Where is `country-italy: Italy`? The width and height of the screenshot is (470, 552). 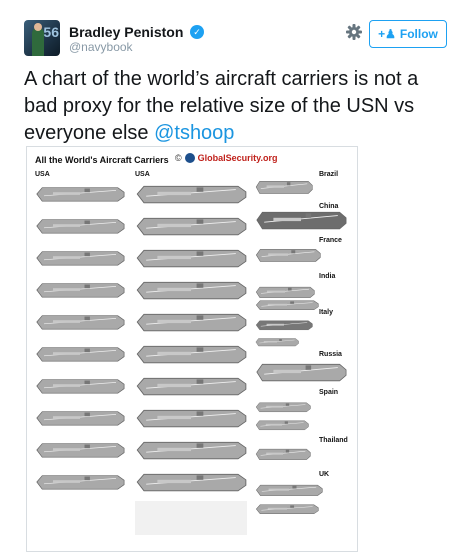
country-italy: Italy is located at coordinates (326, 312).